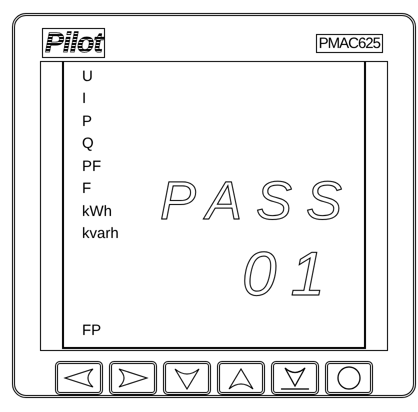 The height and width of the screenshot is (412, 418). What do you see at coordinates (88, 76) in the screenshot?
I see `indicator-label: U` at bounding box center [88, 76].